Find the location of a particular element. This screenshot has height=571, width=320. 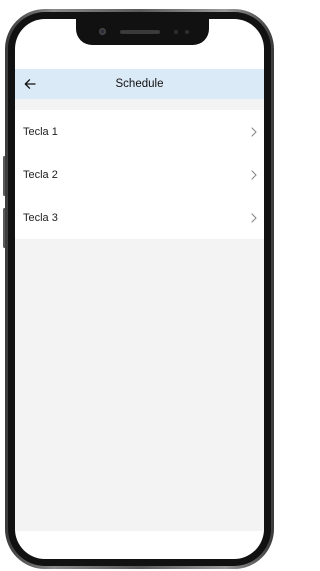

list-item-tecla-2: Tecla 2 is located at coordinates (139, 174).